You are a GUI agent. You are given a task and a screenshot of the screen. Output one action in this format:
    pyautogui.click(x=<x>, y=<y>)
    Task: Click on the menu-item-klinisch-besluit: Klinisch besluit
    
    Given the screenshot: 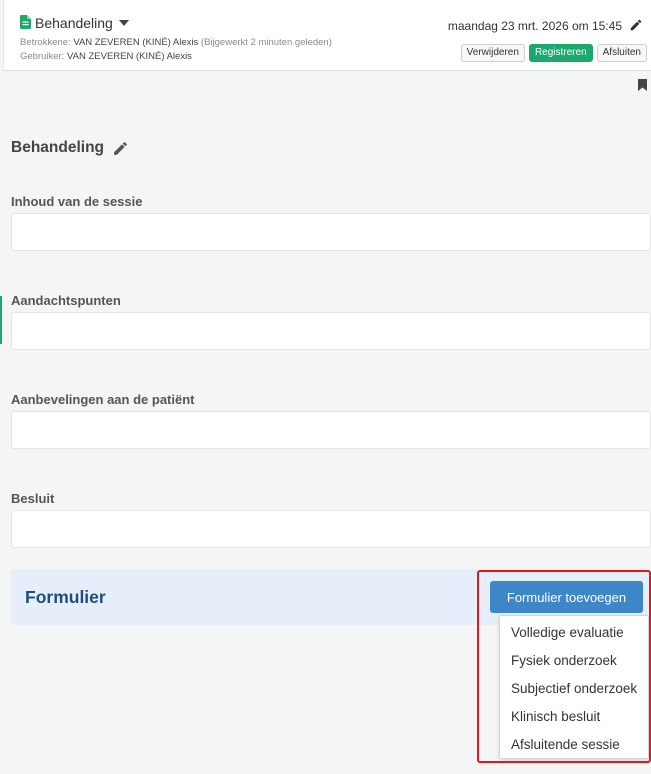 What is the action you would take?
    pyautogui.click(x=574, y=717)
    